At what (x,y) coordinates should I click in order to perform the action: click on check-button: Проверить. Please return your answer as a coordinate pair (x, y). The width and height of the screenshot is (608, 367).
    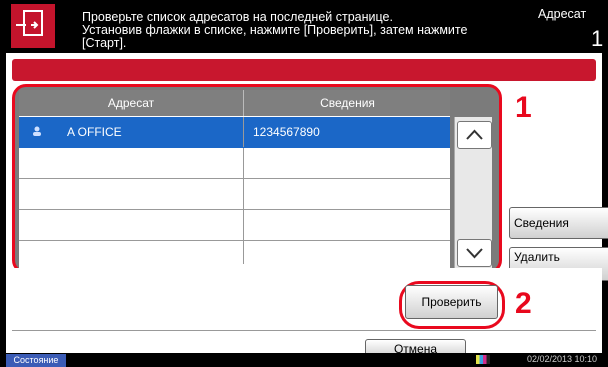
    Looking at the image, I should click on (451, 302).